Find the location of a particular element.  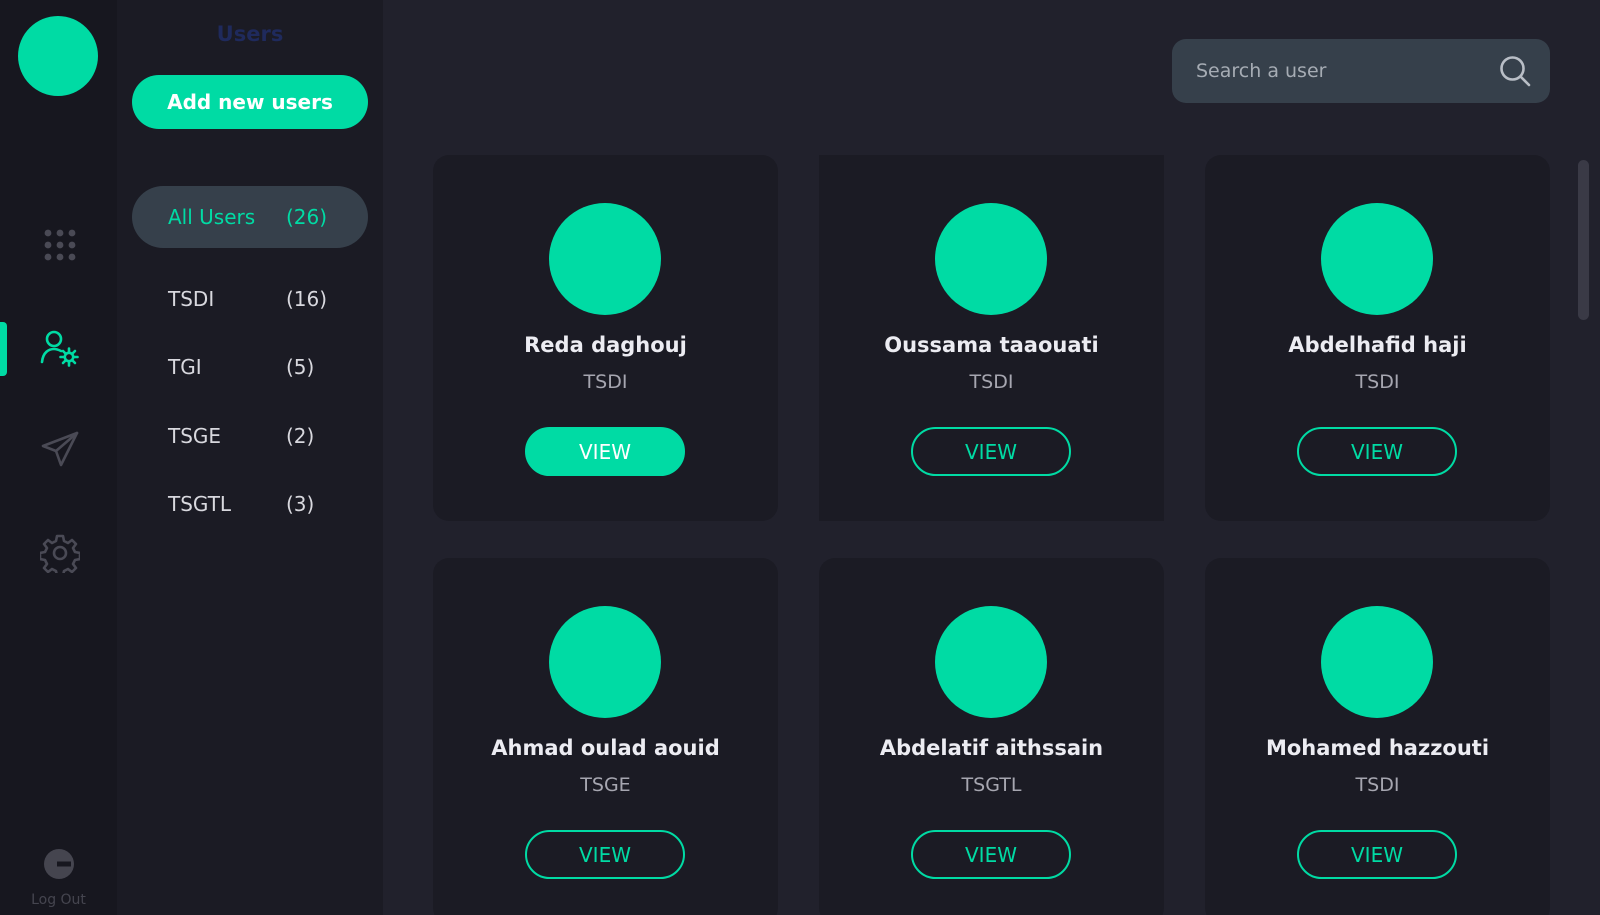

user-card: Abdelhafid haji TSDI VIEW is located at coordinates (1377, 338).